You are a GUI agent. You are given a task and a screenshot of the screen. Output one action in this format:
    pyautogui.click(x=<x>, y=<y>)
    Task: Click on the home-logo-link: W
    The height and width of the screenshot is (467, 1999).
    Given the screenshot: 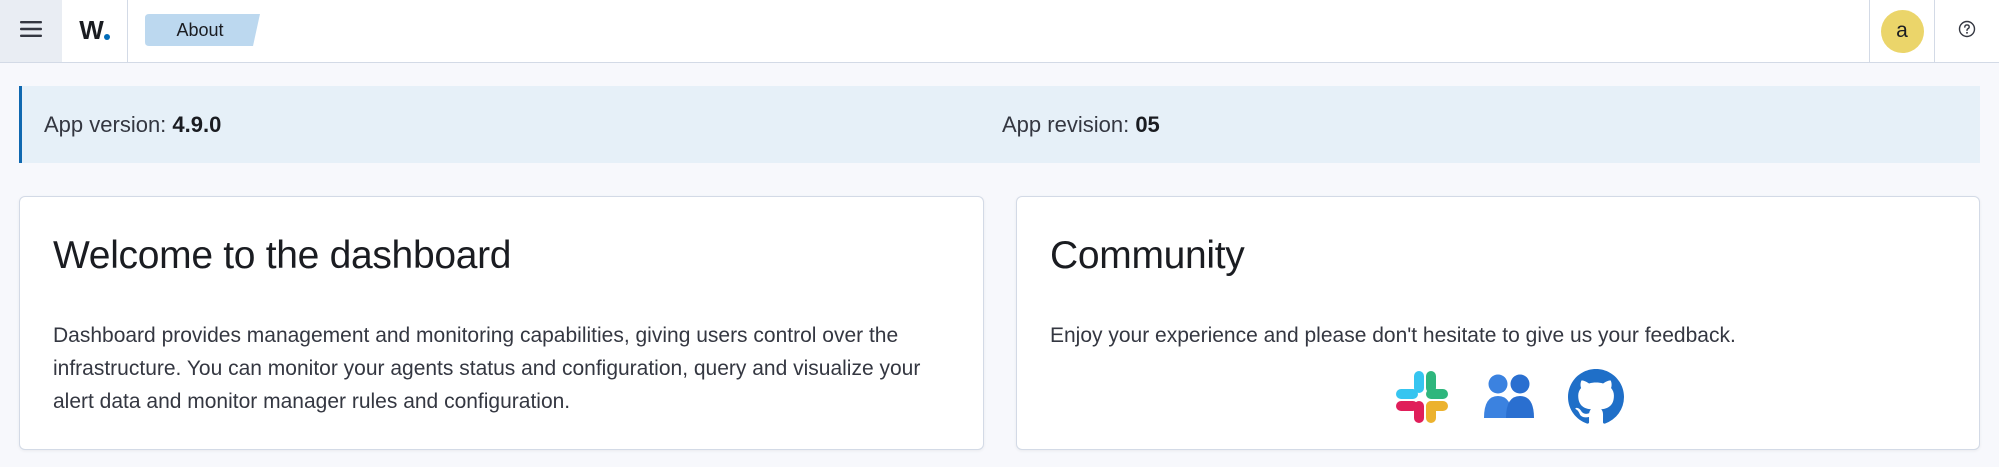 What is the action you would take?
    pyautogui.click(x=95, y=31)
    